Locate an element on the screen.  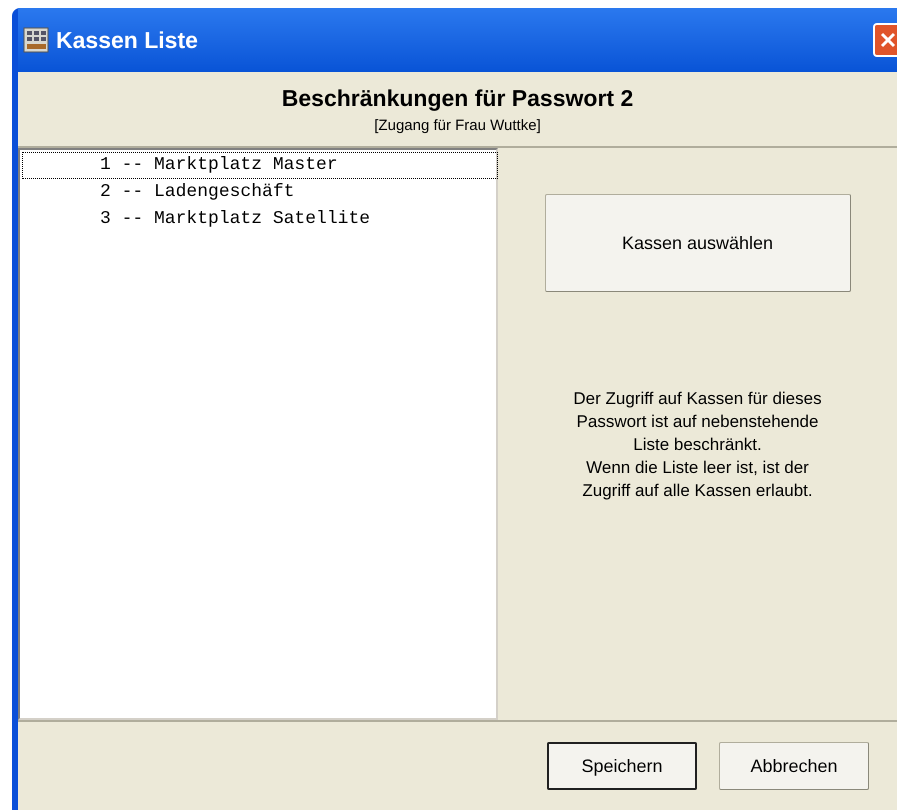
list-item: 1 -- Marktplatz Master is located at coordinates (260, 165).